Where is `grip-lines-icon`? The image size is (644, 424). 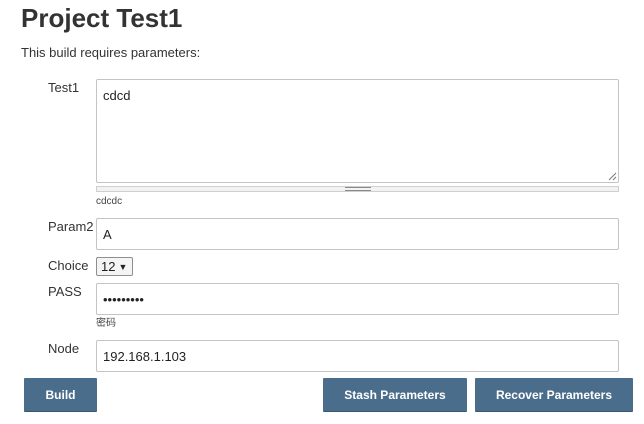 grip-lines-icon is located at coordinates (358, 189).